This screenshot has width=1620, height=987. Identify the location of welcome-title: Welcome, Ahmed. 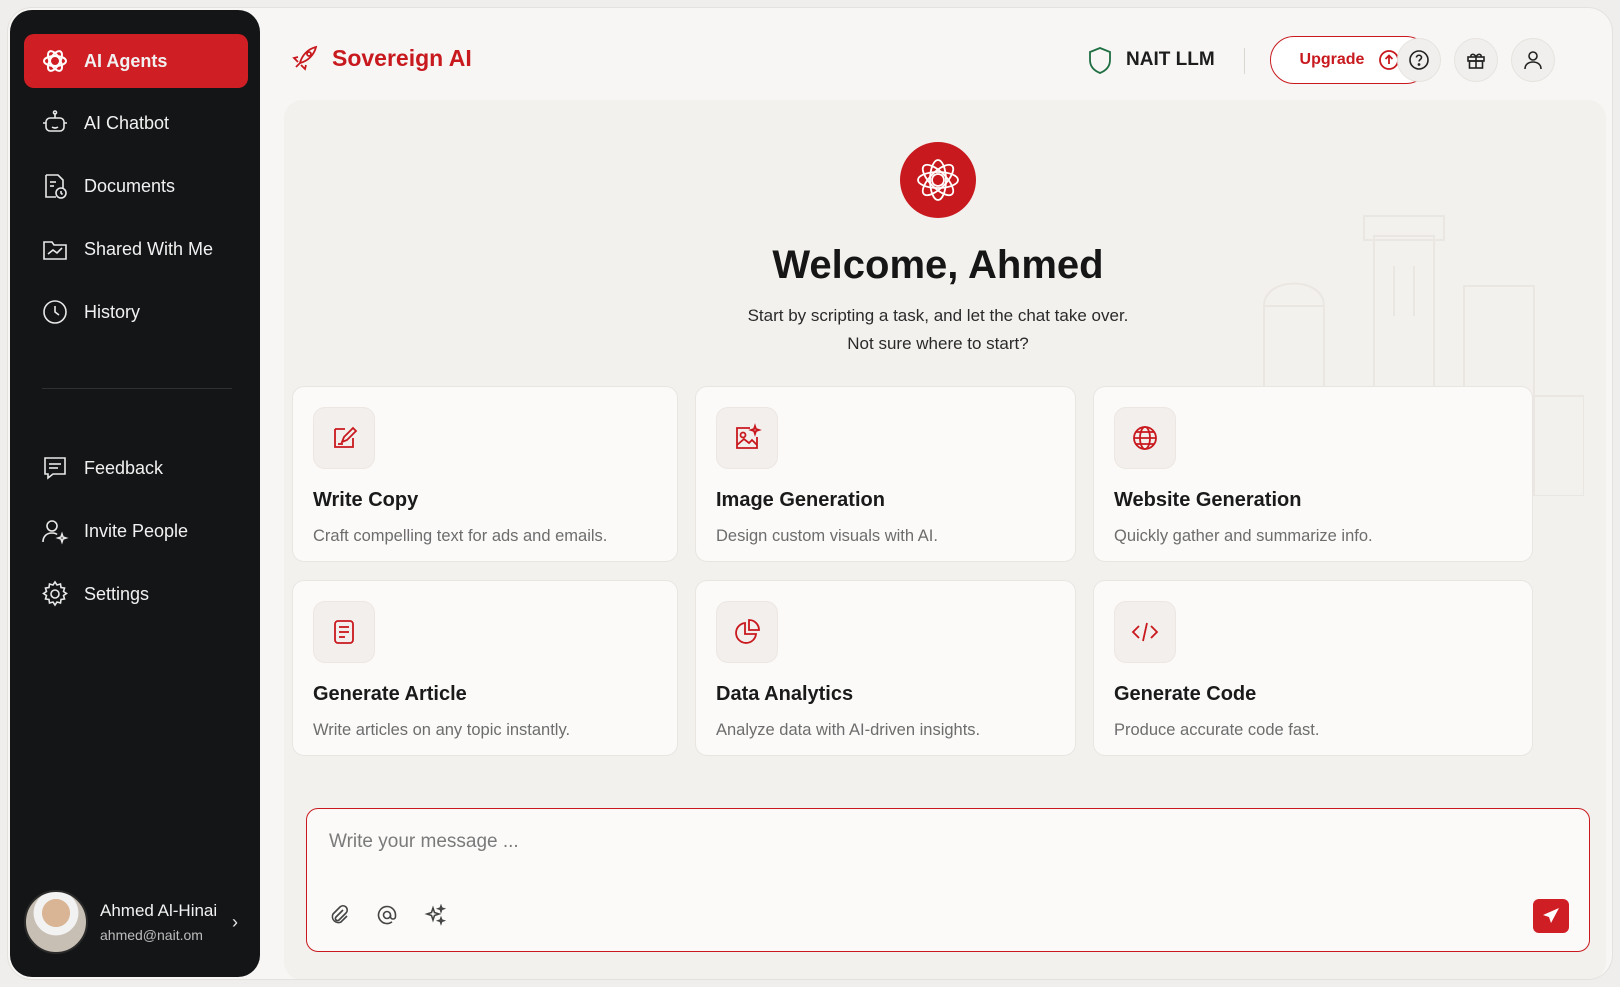
(938, 265).